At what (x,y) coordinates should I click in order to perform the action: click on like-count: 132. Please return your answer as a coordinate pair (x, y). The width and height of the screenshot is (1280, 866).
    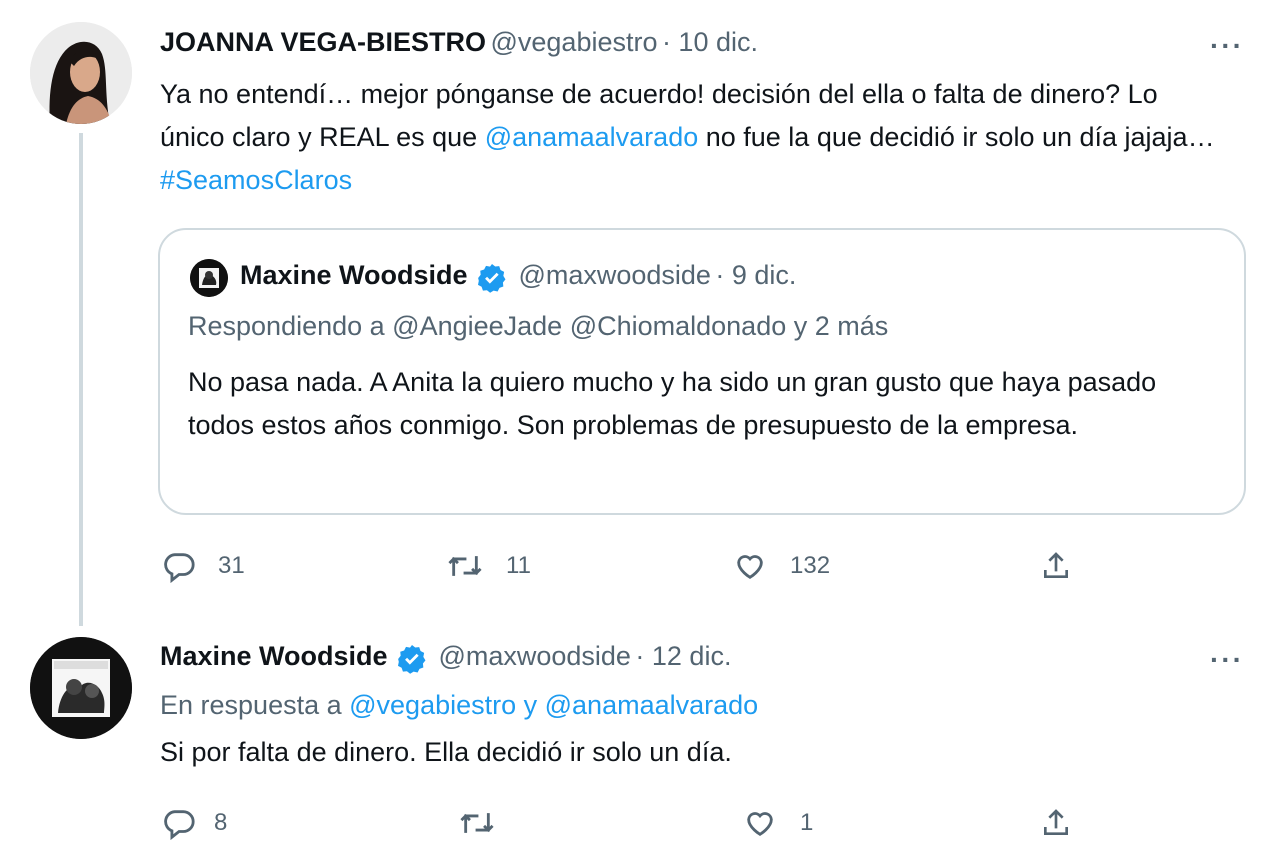
    Looking at the image, I should click on (810, 565).